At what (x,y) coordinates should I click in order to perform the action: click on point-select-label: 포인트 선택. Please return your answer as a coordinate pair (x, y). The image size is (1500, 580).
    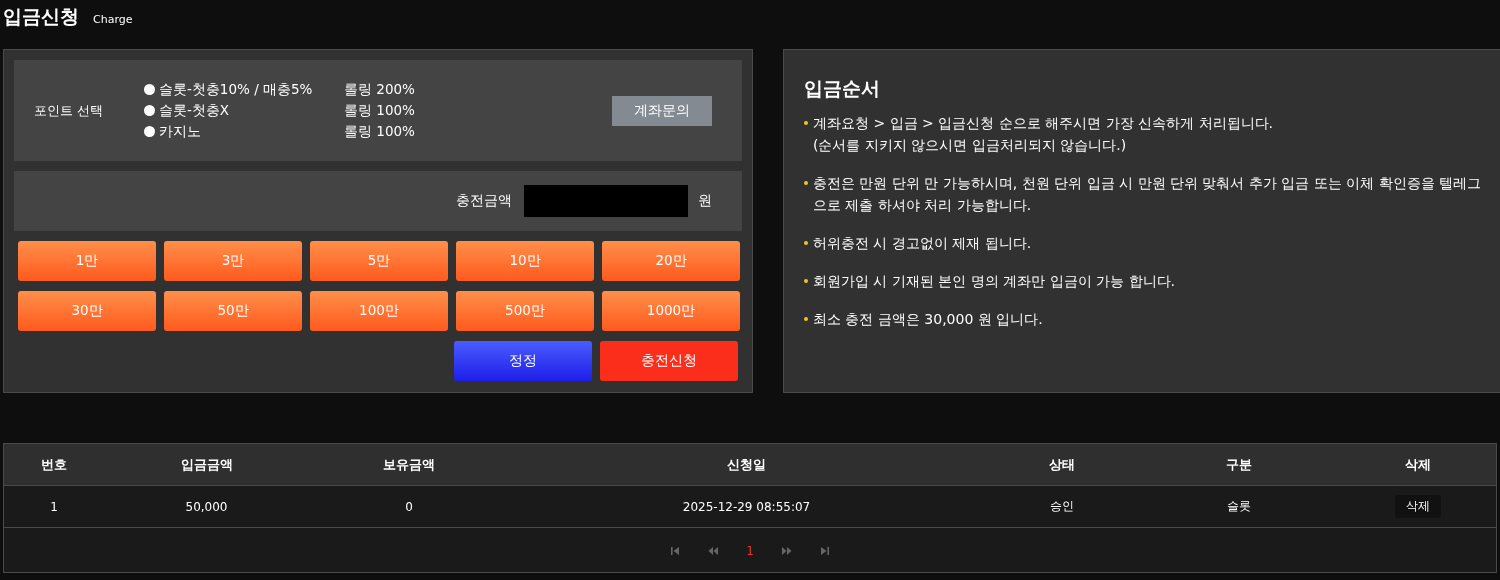
    Looking at the image, I should click on (69, 110).